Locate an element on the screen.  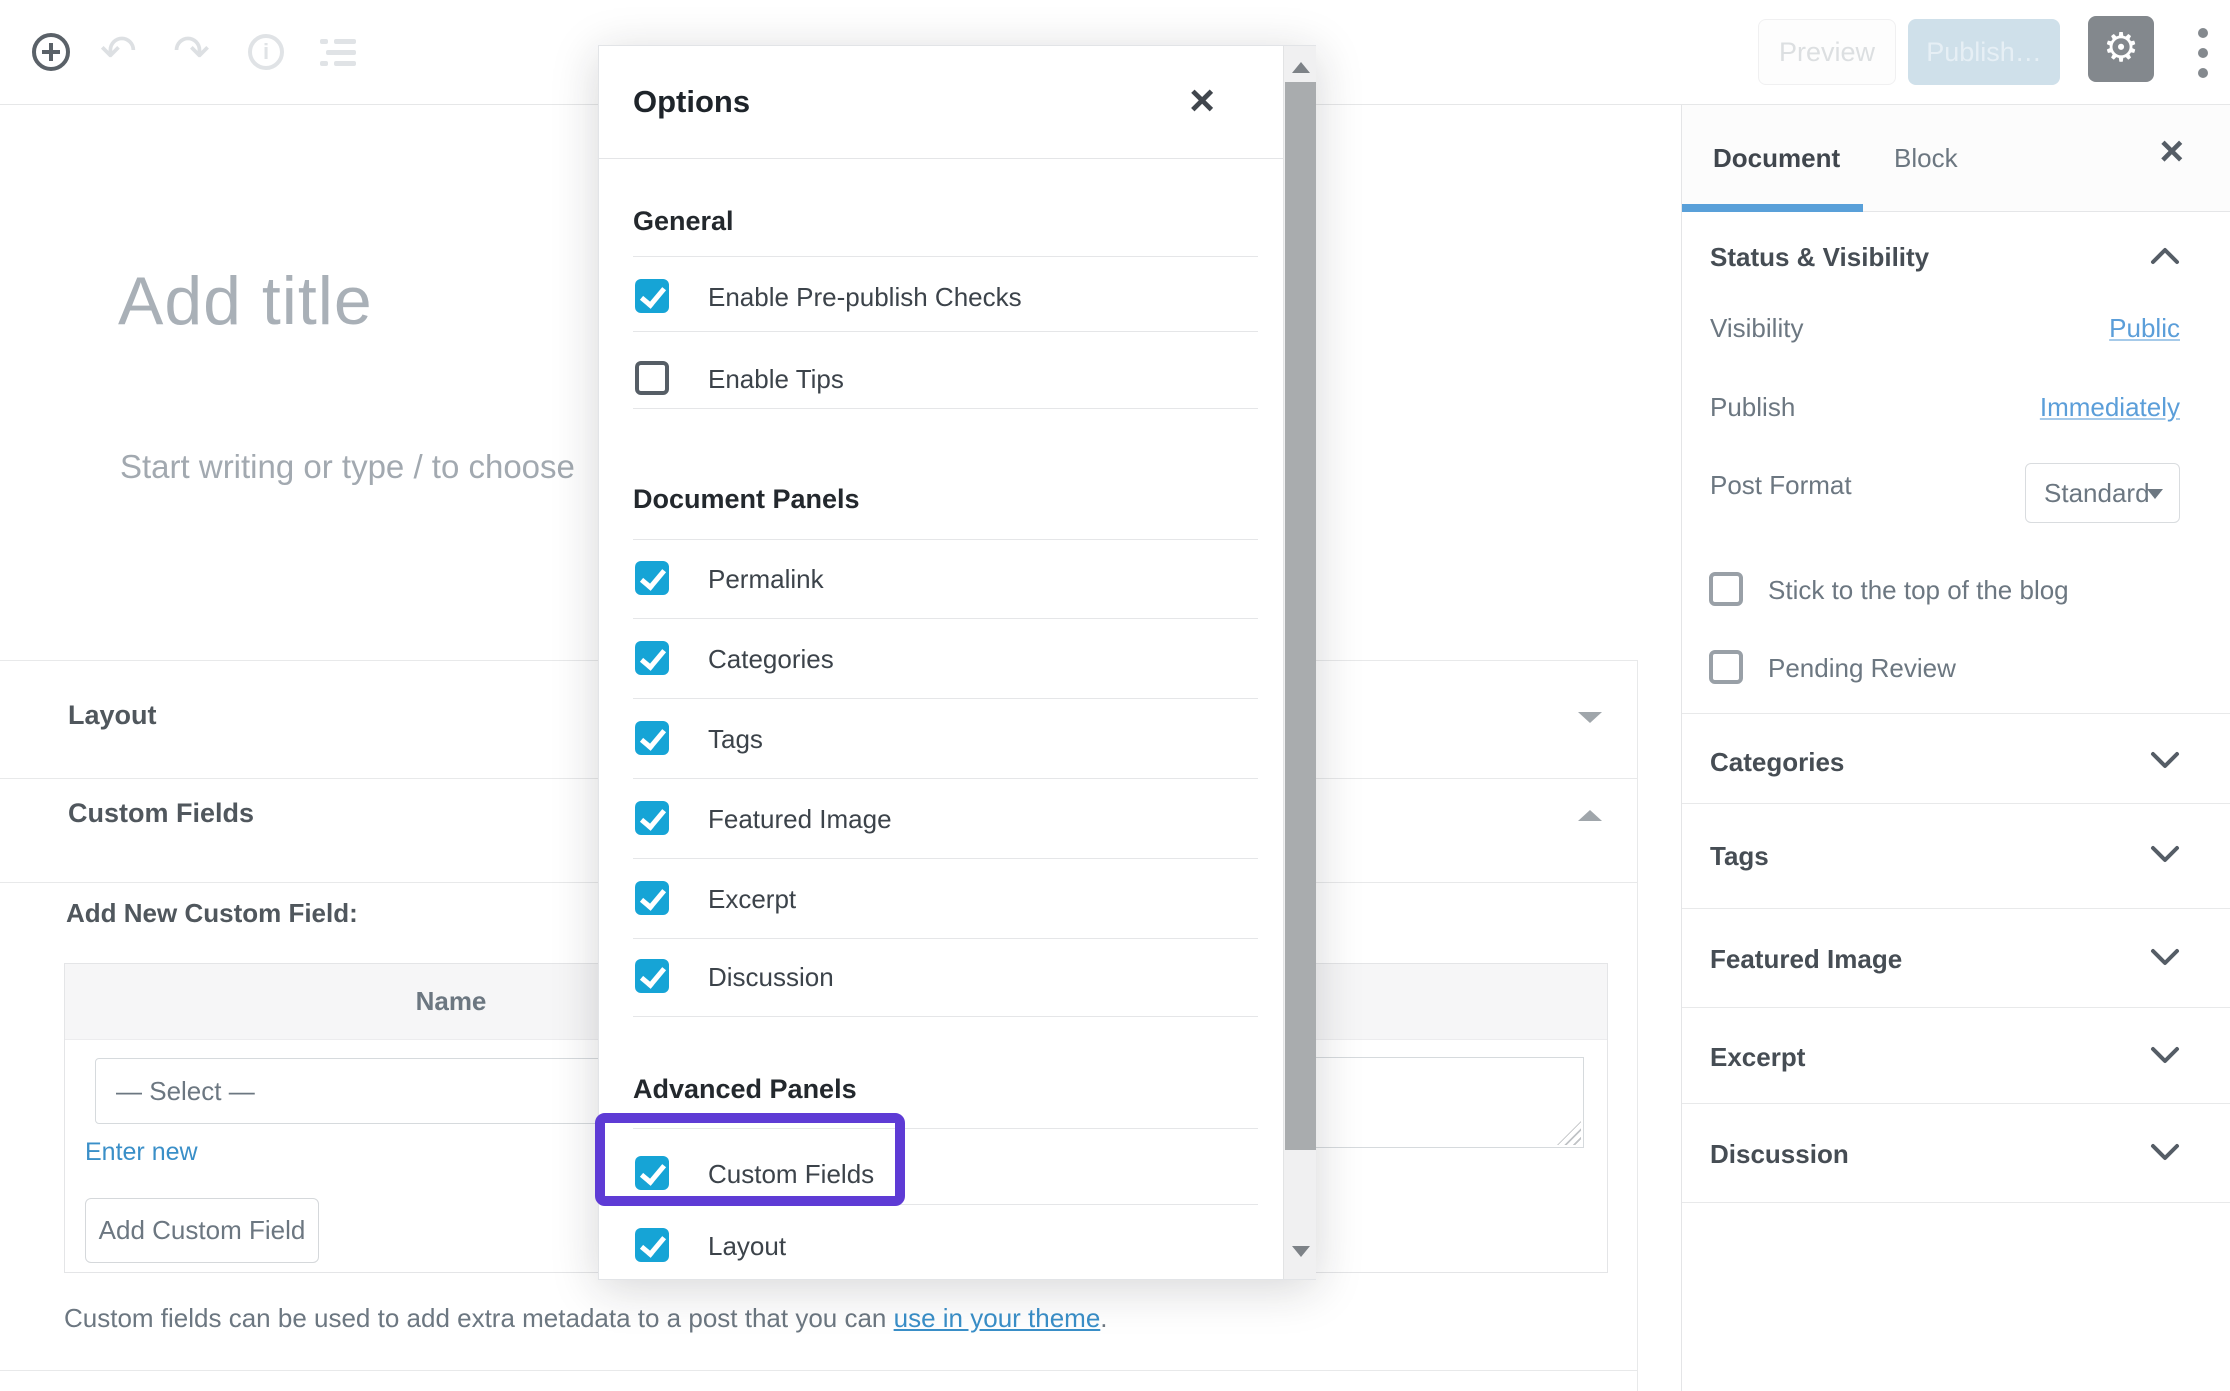
active-tab-underline is located at coordinates (1772, 208).